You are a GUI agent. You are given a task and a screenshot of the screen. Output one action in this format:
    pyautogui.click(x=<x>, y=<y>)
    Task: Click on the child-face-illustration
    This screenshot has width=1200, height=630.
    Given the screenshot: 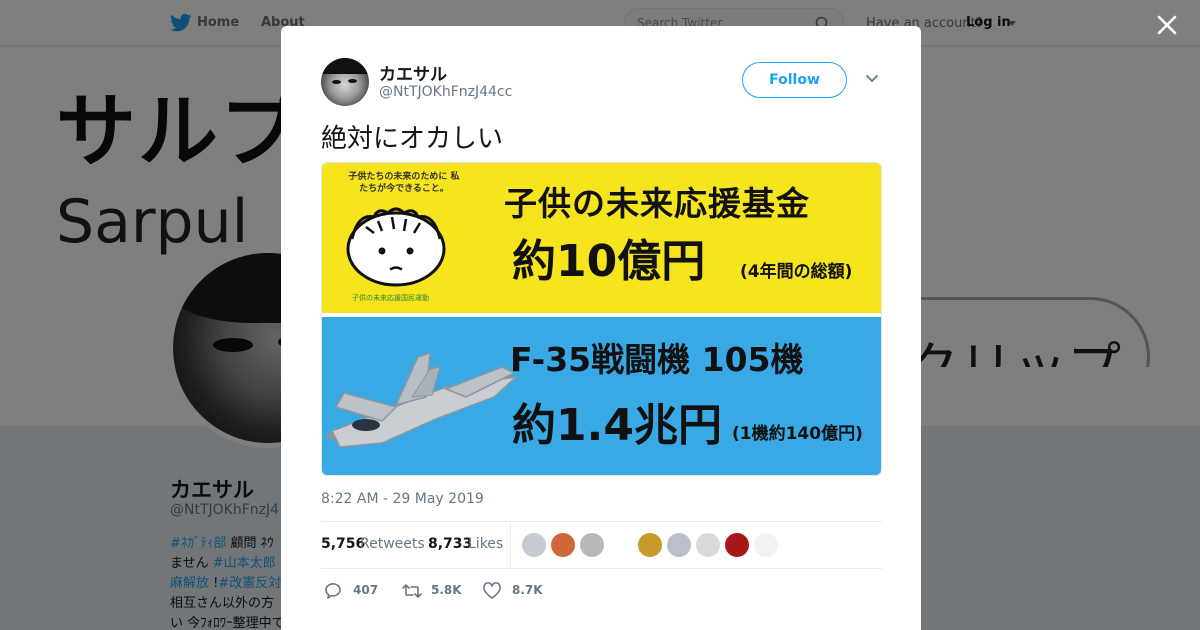 What is the action you would take?
    pyautogui.click(x=396, y=247)
    